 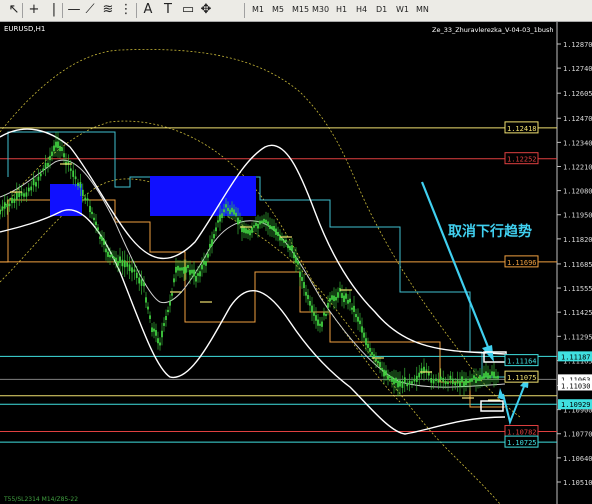 I want to click on level-price-label: 1.10725, so click(x=522, y=443).